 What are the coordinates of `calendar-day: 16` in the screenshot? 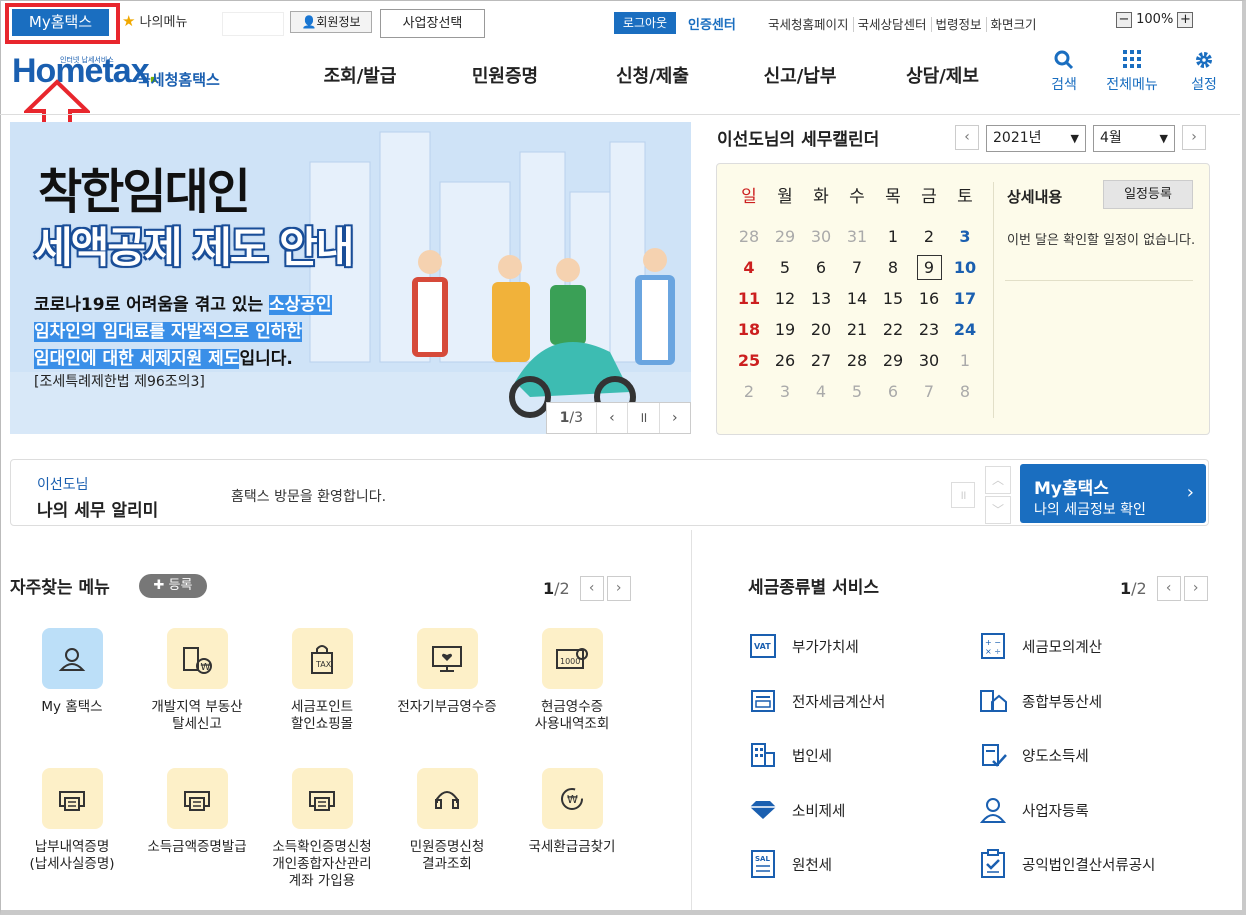 It's located at (929, 298).